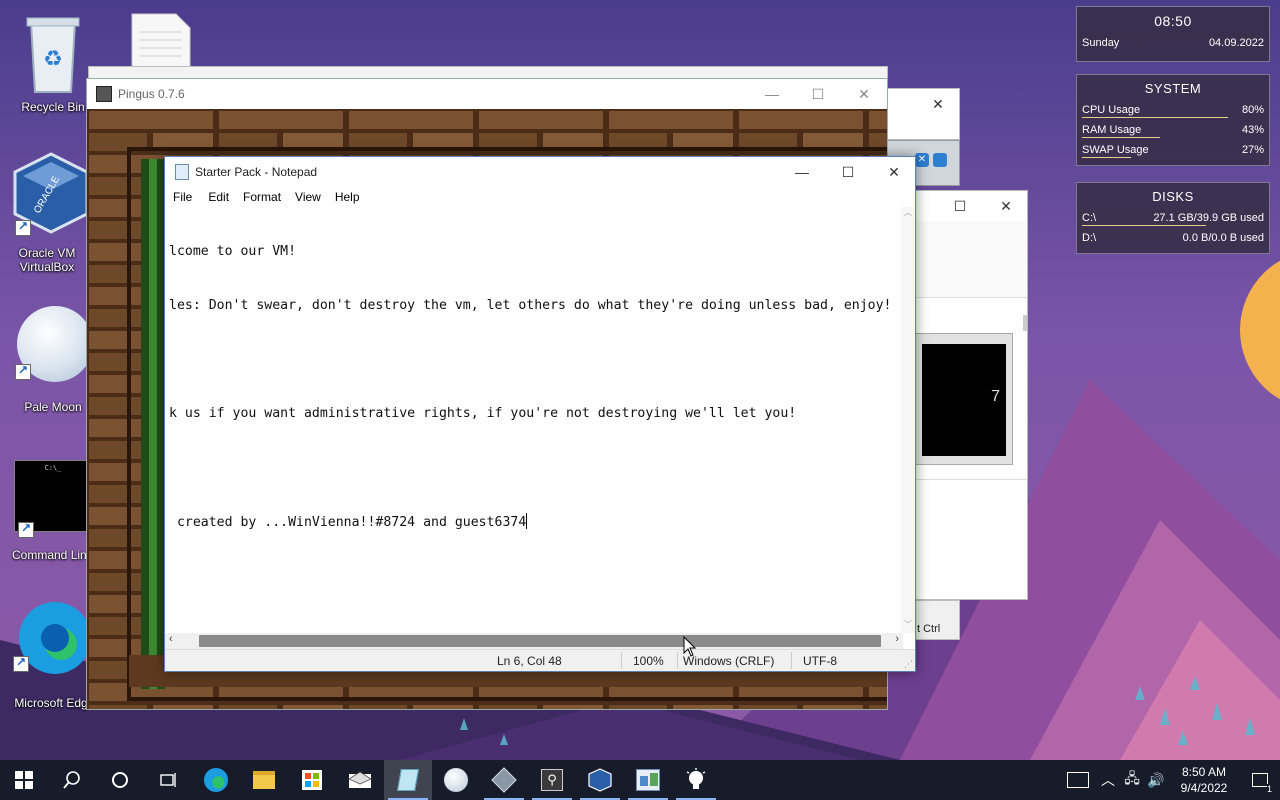  I want to click on clock-day: Sunday, so click(1101, 43).